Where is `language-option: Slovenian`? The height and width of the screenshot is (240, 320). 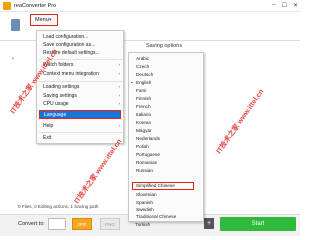
language-option: Slovenian is located at coordinates (146, 194).